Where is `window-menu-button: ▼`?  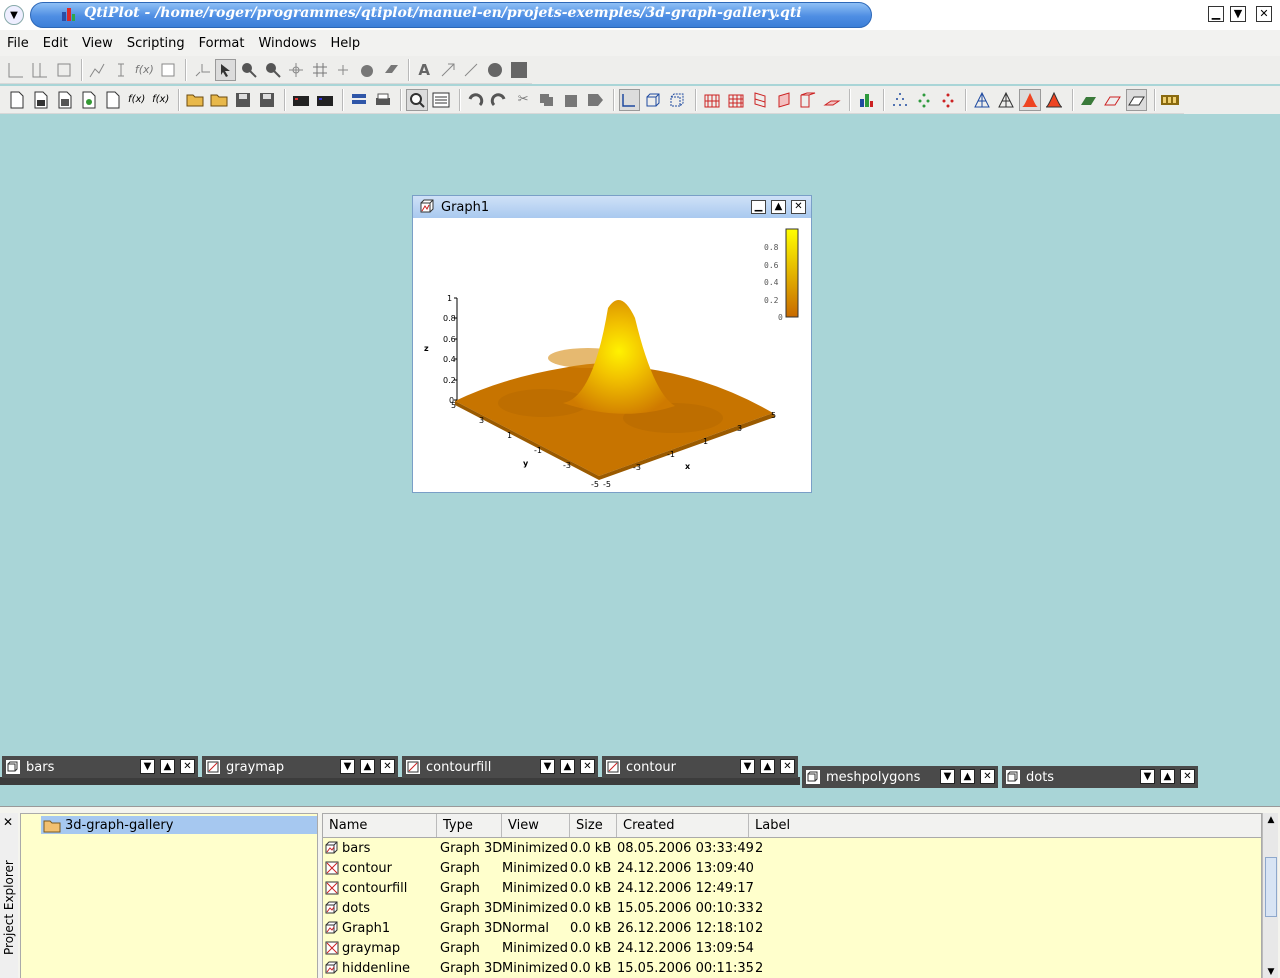
window-menu-button: ▼ is located at coordinates (14, 15).